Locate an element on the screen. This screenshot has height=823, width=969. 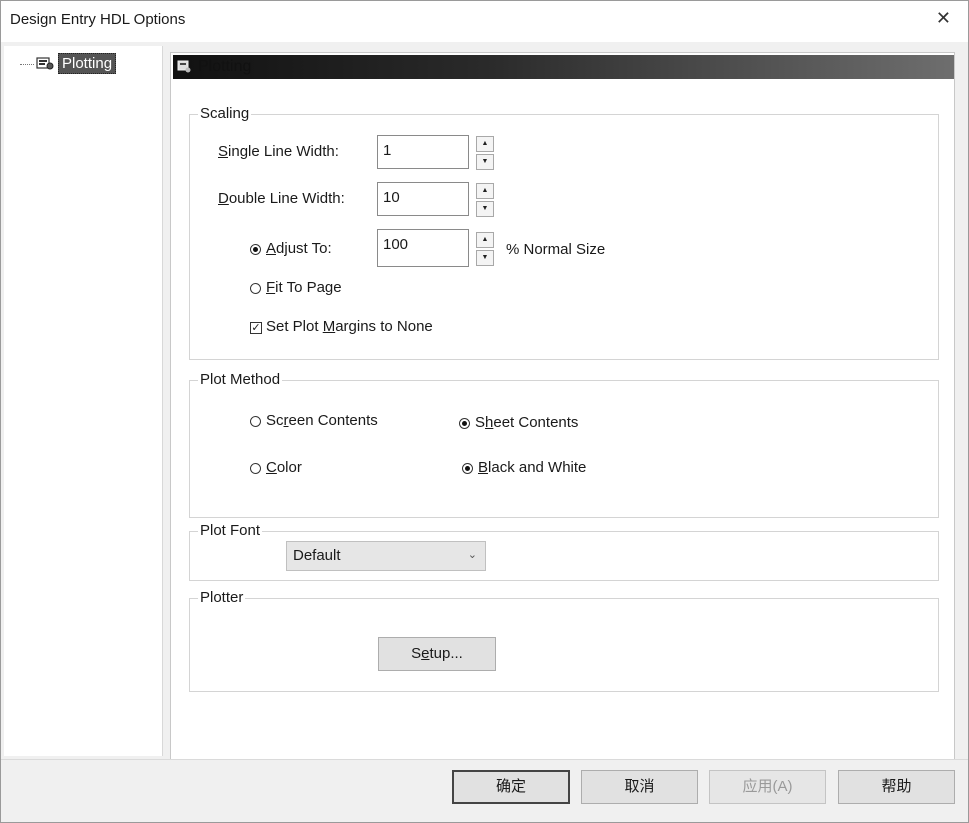
set-plot-margins-label: Set Plot Margins to None is located at coordinates (349, 326).